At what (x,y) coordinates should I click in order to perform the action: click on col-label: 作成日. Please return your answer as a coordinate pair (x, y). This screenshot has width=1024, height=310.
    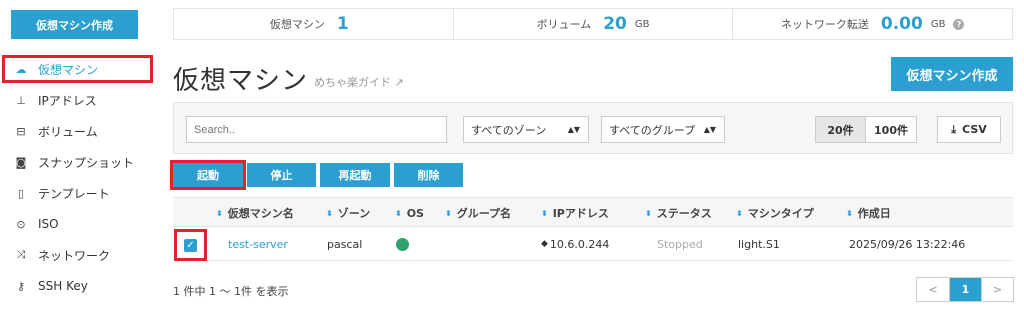
    Looking at the image, I should click on (874, 213).